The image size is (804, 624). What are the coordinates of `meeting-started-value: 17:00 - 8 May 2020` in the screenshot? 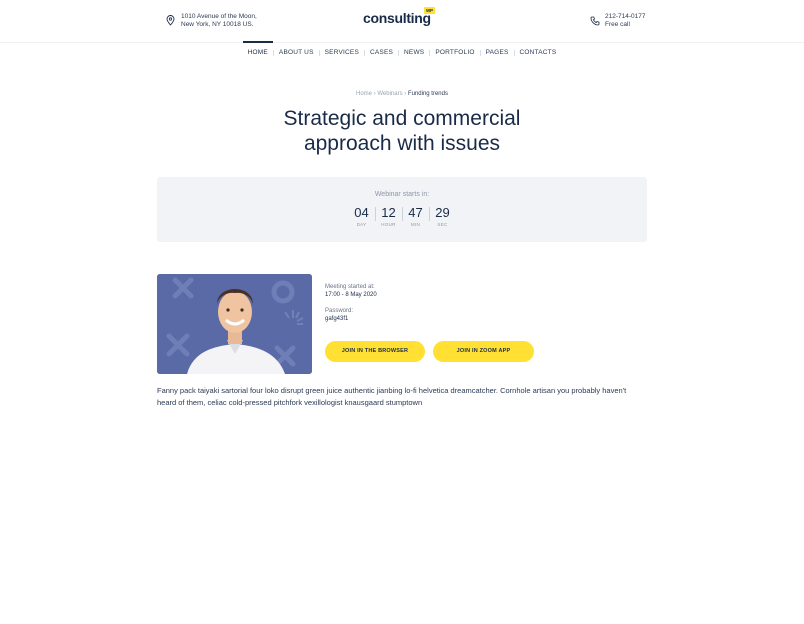 It's located at (351, 295).